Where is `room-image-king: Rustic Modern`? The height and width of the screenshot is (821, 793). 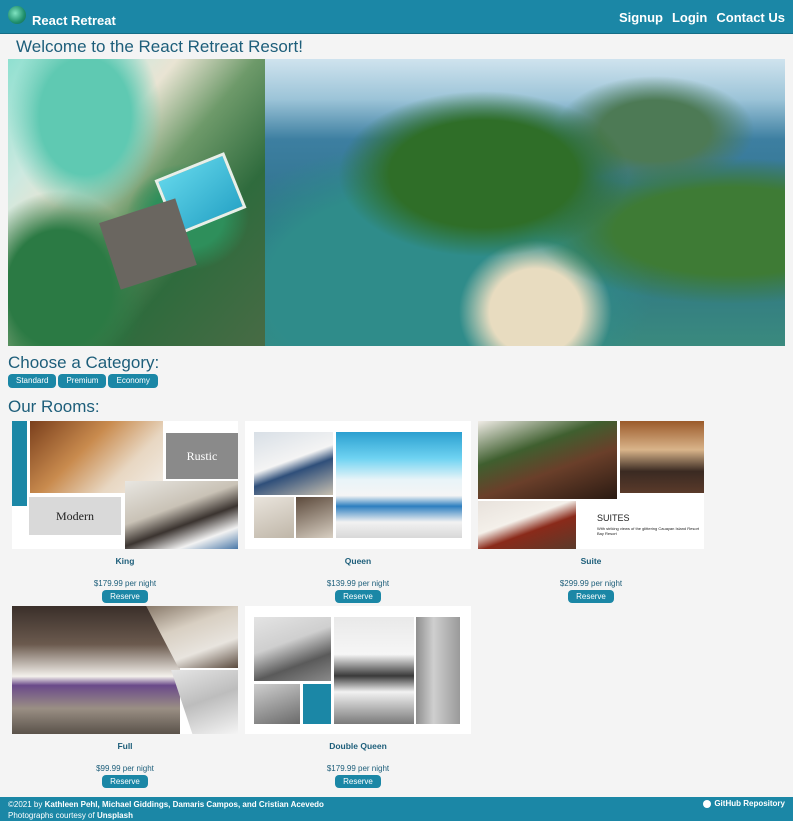
room-image-king: Rustic Modern is located at coordinates (125, 485).